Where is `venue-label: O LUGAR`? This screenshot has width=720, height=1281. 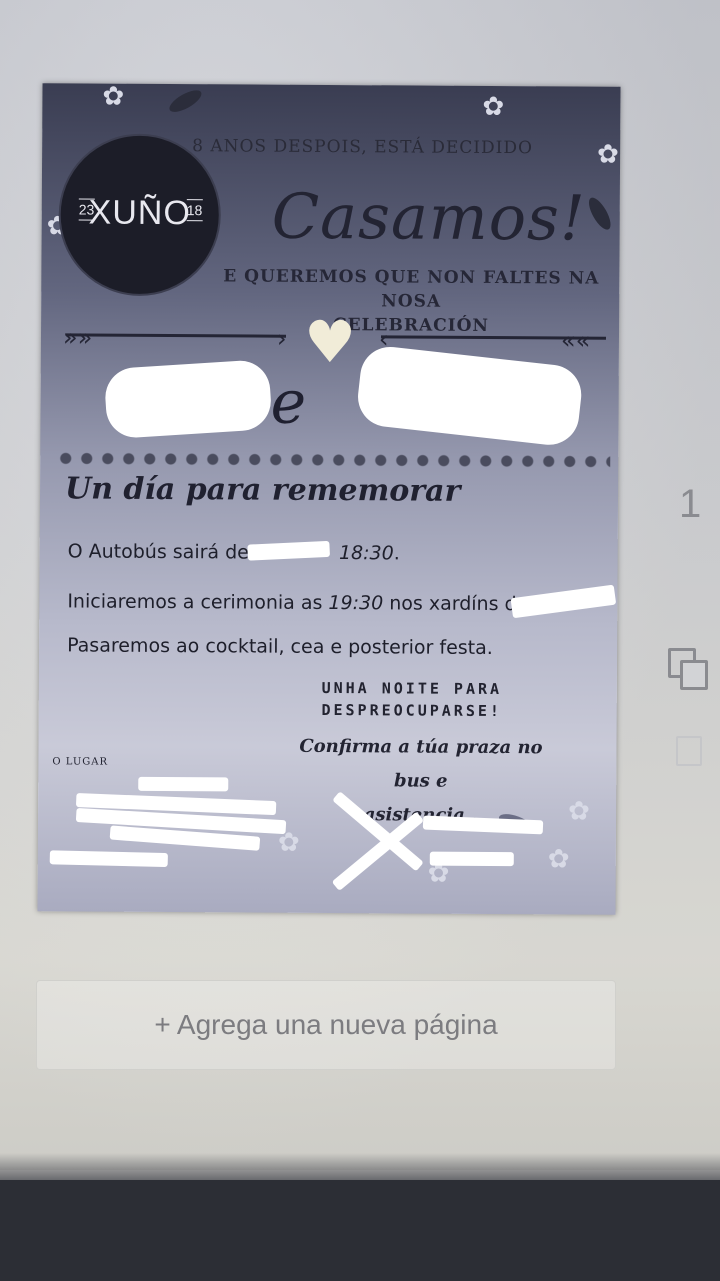 venue-label: O LUGAR is located at coordinates (80, 762).